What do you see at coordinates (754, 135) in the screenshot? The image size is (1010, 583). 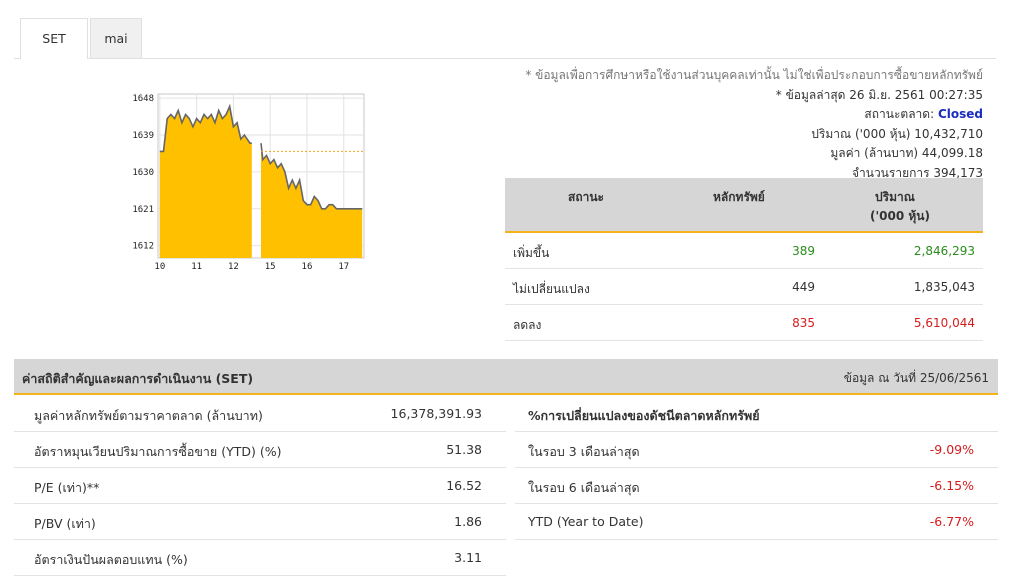 I see `volume-line: ปริมาณ ('000 หุ้น) 10,432,710` at bounding box center [754, 135].